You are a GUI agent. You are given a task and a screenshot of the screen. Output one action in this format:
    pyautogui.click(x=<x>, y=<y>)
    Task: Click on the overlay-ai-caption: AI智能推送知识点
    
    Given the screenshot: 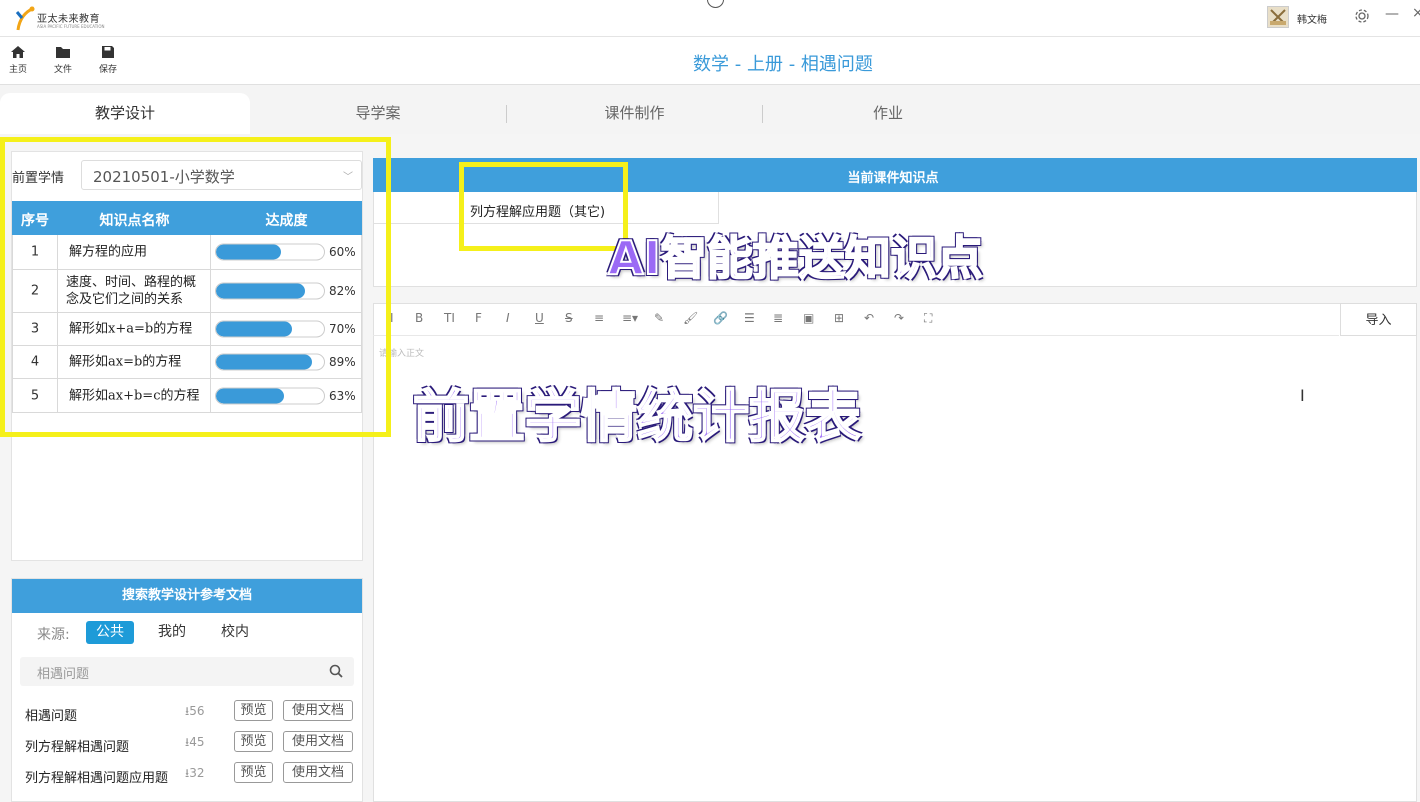 What is the action you would take?
    pyautogui.click(x=795, y=258)
    